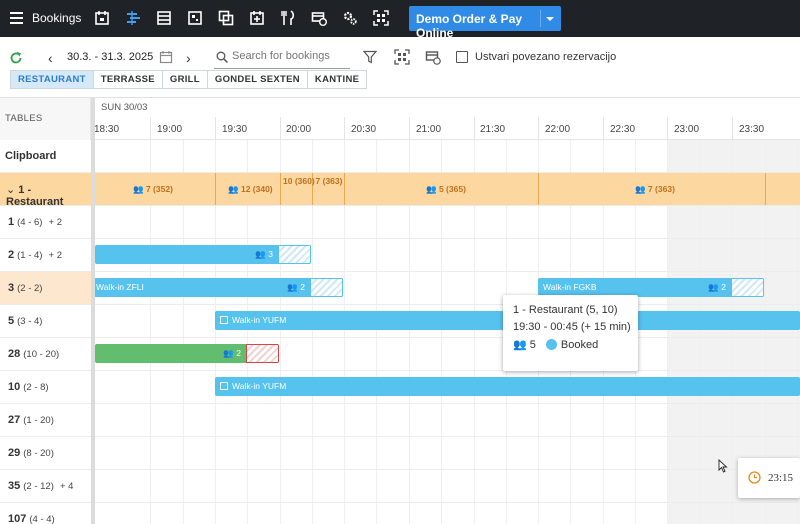 This screenshot has height=524, width=800. What do you see at coordinates (235, 129) in the screenshot?
I see `time-label: 19:30` at bounding box center [235, 129].